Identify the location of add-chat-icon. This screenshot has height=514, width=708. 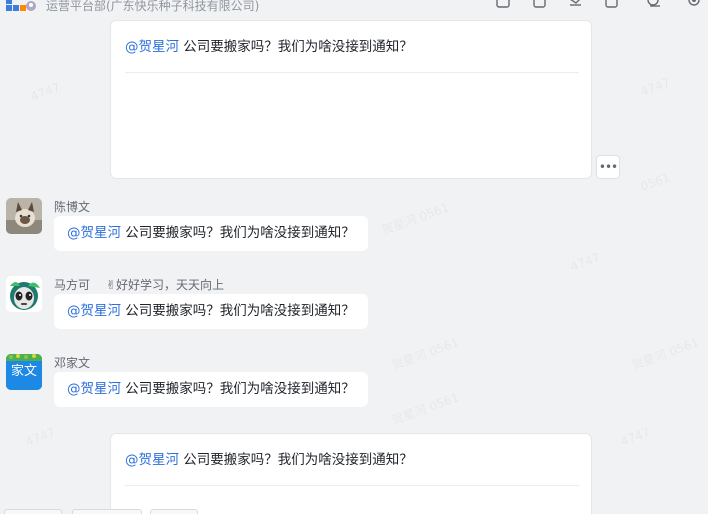
(504, 4).